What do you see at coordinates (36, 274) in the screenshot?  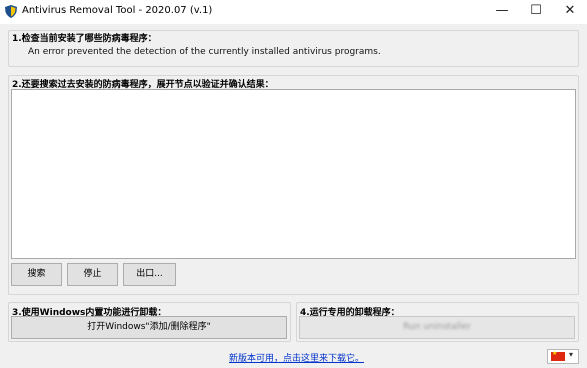 I see `search-button: 搜索` at bounding box center [36, 274].